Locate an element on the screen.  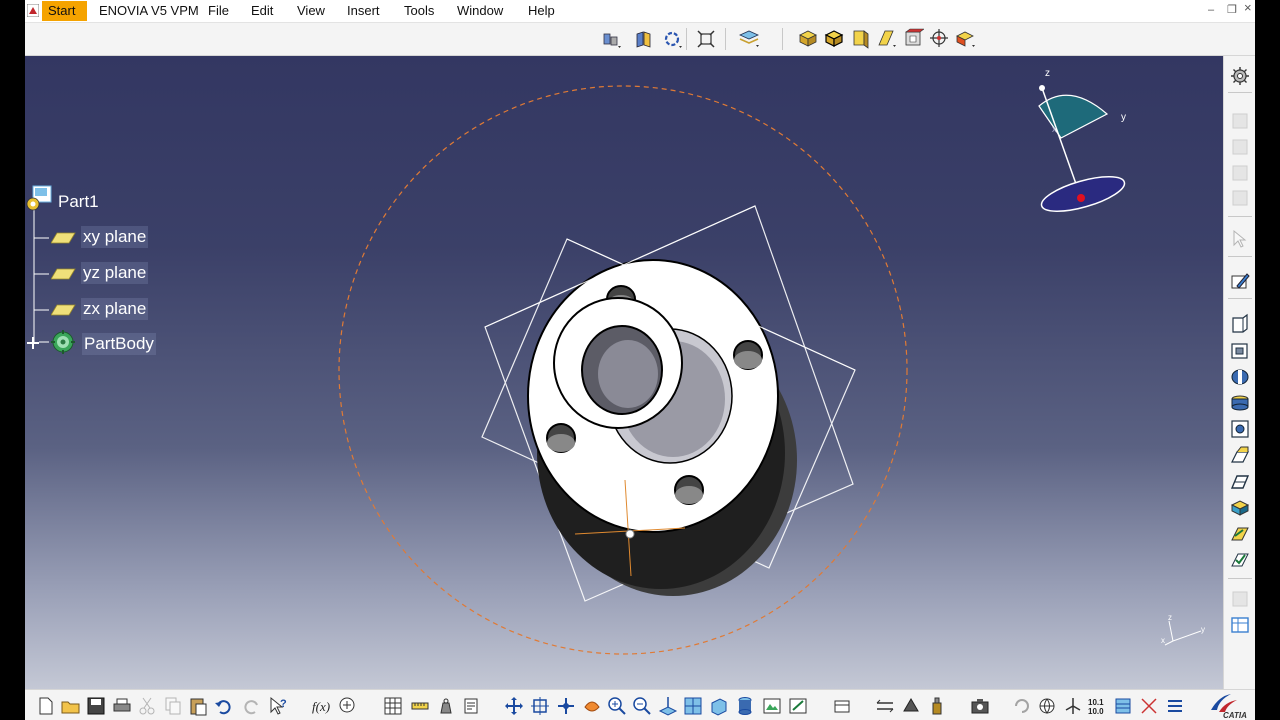
globe-icon is located at coordinates (1047, 706).